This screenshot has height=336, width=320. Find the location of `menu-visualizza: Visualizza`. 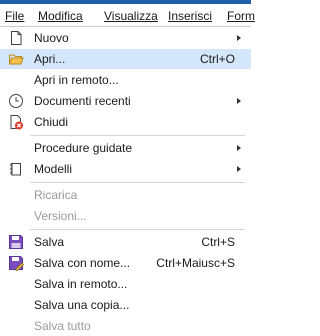

menu-visualizza: Visualizza is located at coordinates (131, 16).